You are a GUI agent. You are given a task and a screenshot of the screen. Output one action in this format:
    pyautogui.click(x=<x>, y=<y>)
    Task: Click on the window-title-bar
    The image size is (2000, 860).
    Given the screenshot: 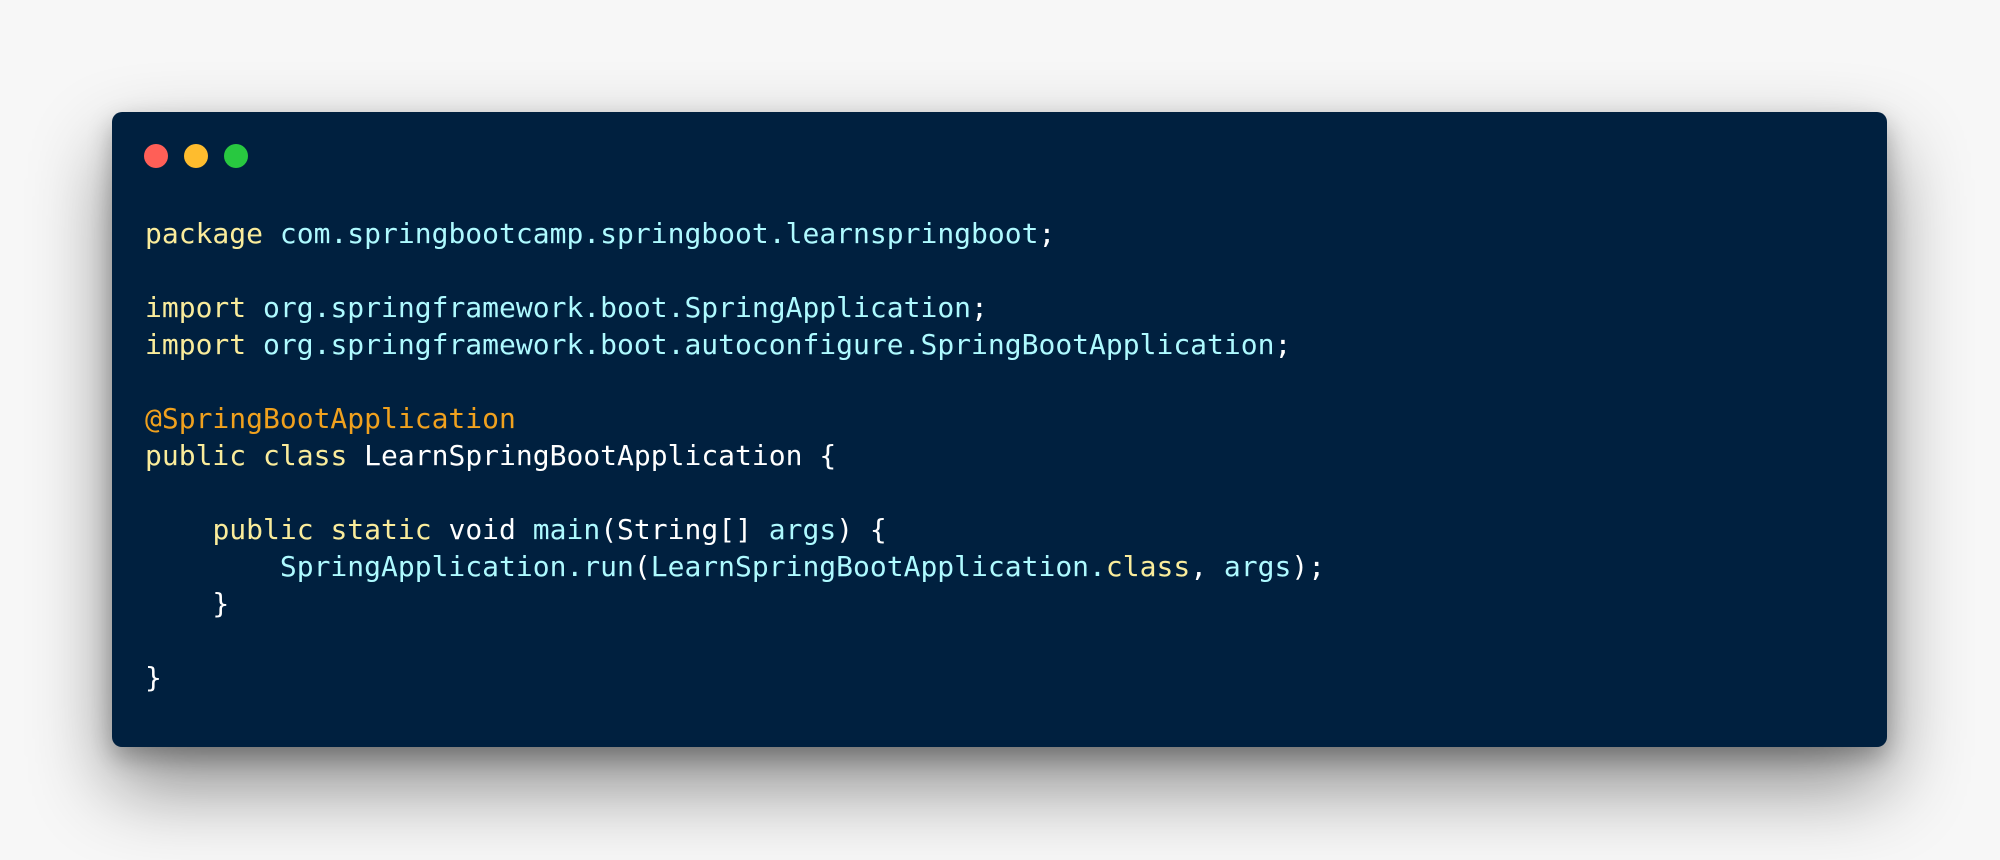 What is the action you would take?
    pyautogui.click(x=196, y=156)
    